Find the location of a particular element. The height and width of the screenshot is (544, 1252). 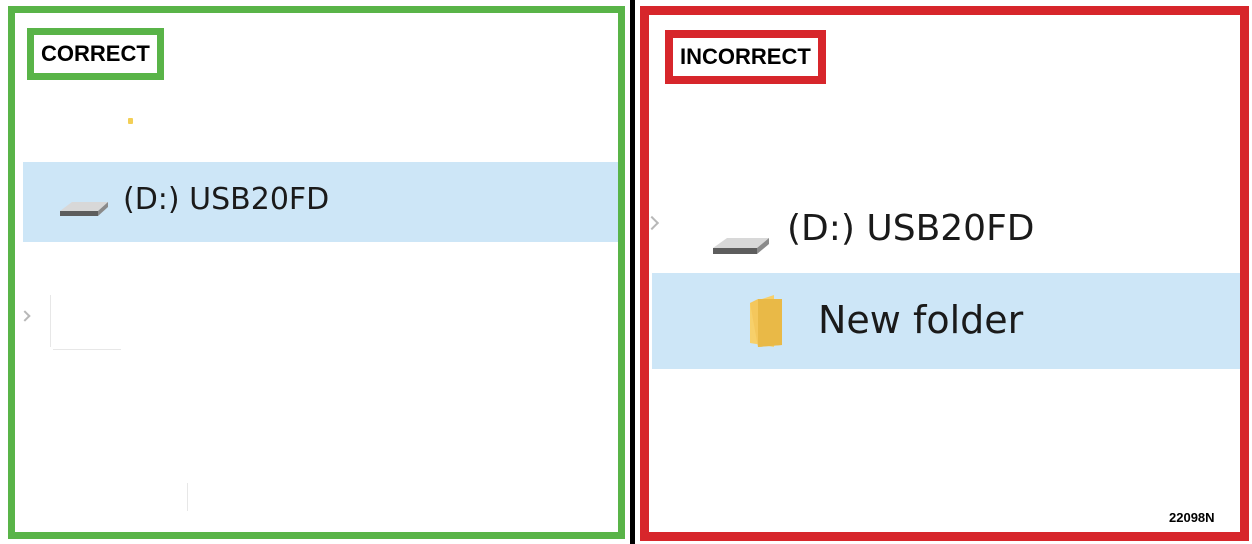

folder-label: New folder is located at coordinates (921, 320).